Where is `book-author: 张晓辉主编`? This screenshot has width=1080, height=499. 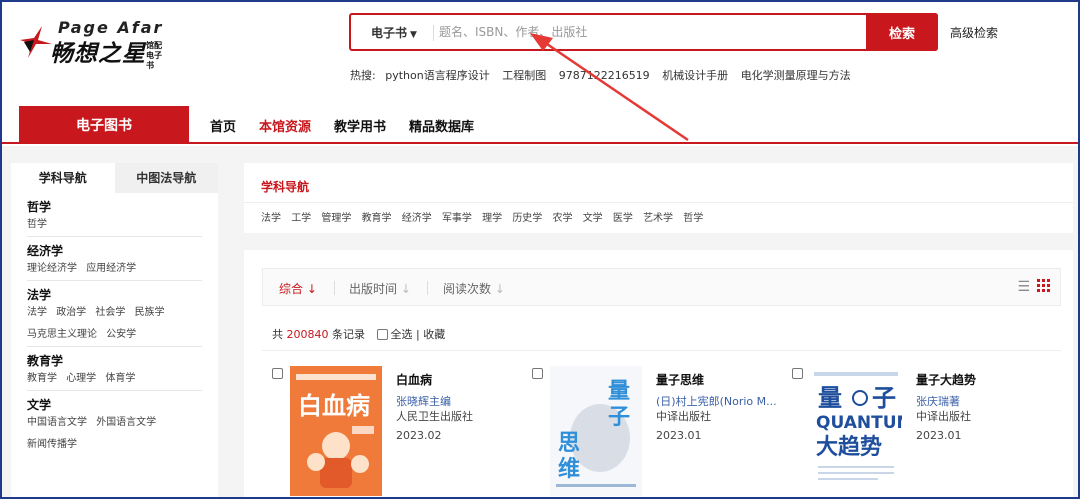
book-author: 张晓辉主编 is located at coordinates (458, 401).